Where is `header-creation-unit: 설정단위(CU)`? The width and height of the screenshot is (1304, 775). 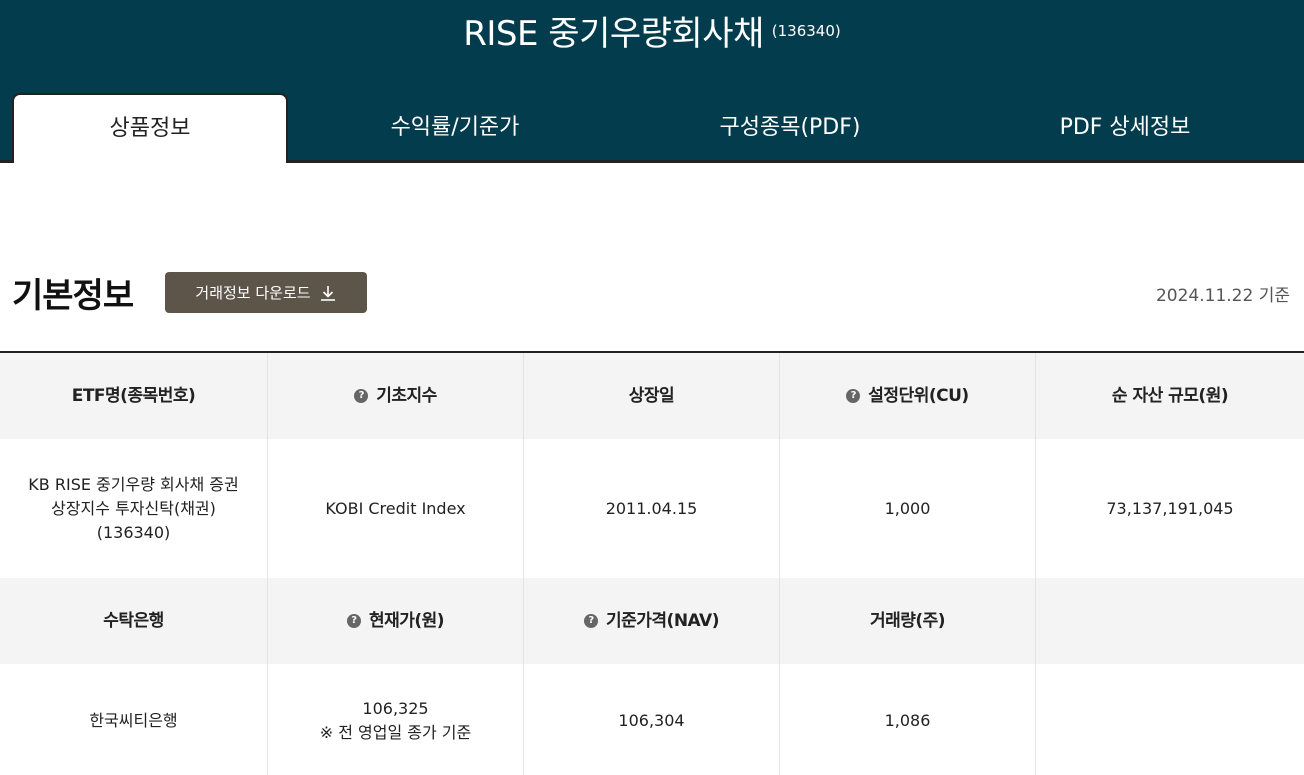
header-creation-unit: 설정단위(CU) is located at coordinates (918, 396).